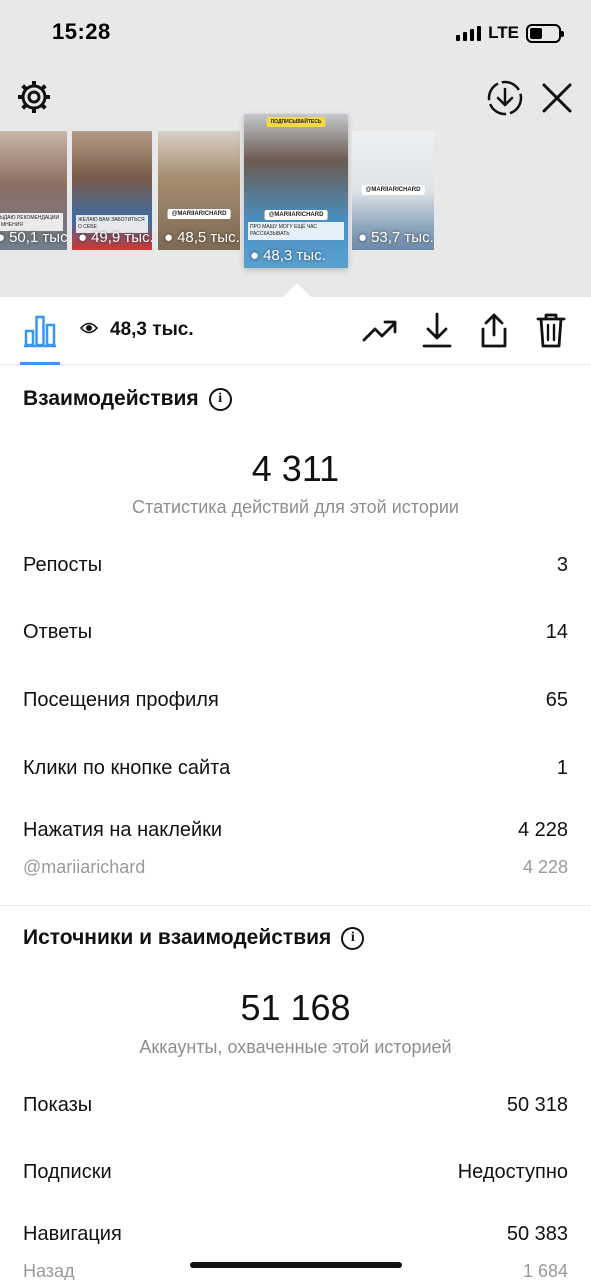 This screenshot has width=591, height=1280. What do you see at coordinates (545, 33) in the screenshot?
I see `battery-icon` at bounding box center [545, 33].